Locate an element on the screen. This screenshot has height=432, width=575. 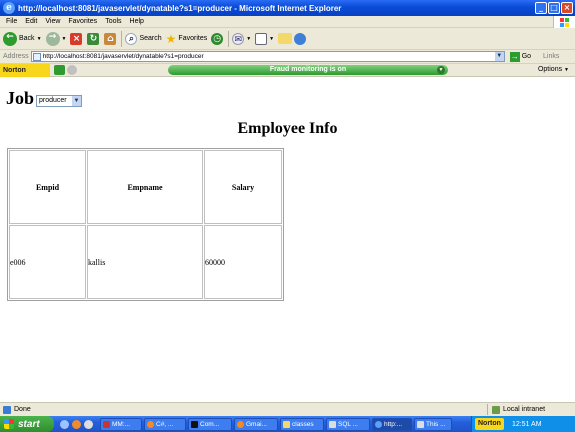
status-bar: Done Local intranet is located at coordinates (287, 409).